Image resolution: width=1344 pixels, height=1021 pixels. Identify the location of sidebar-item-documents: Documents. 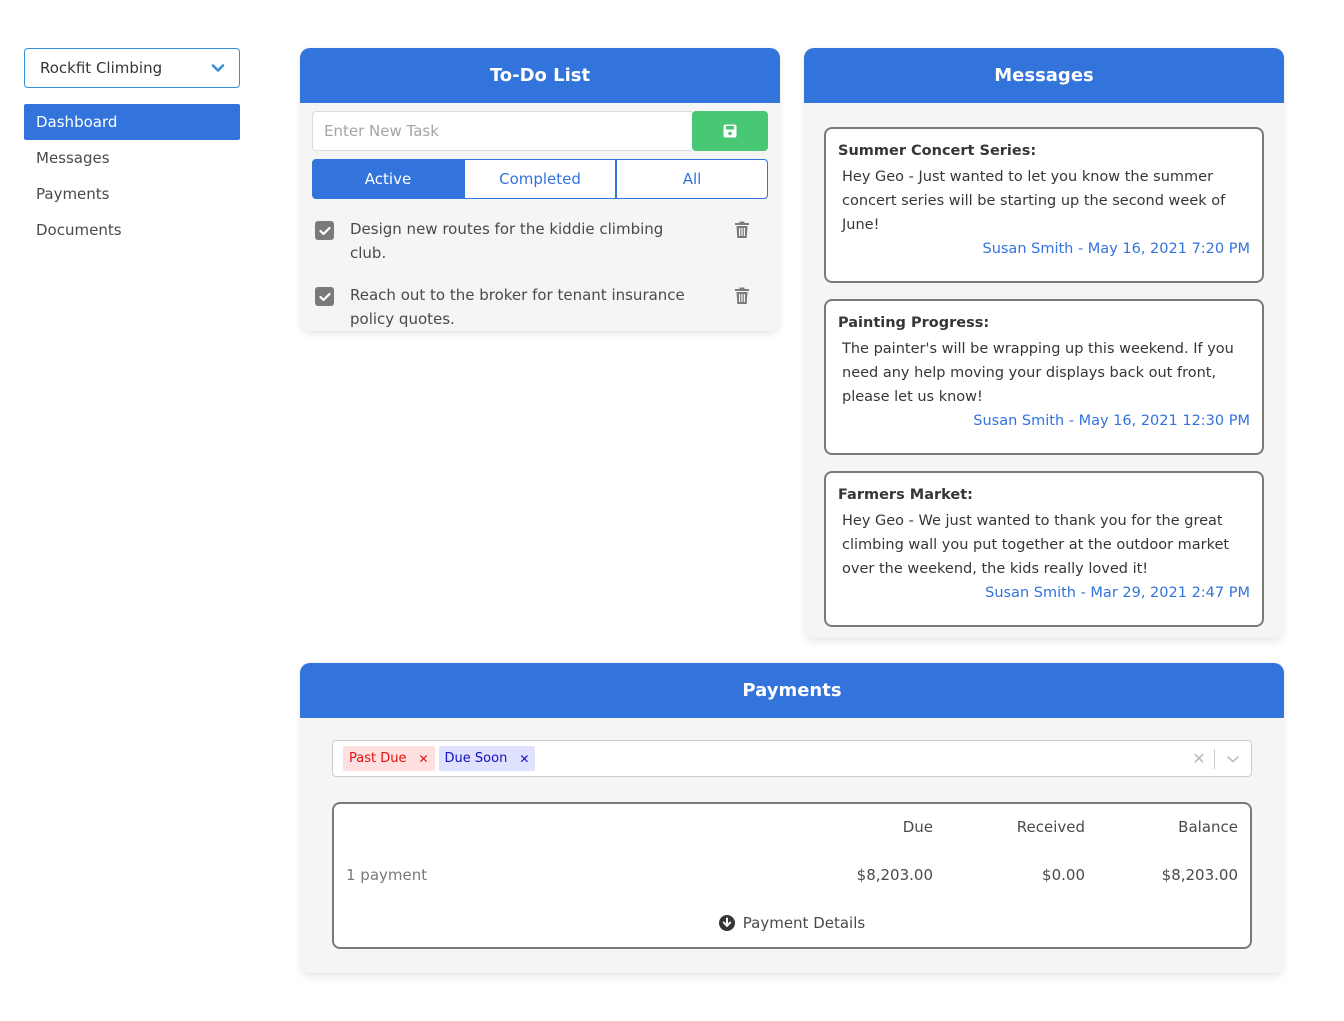
(132, 230).